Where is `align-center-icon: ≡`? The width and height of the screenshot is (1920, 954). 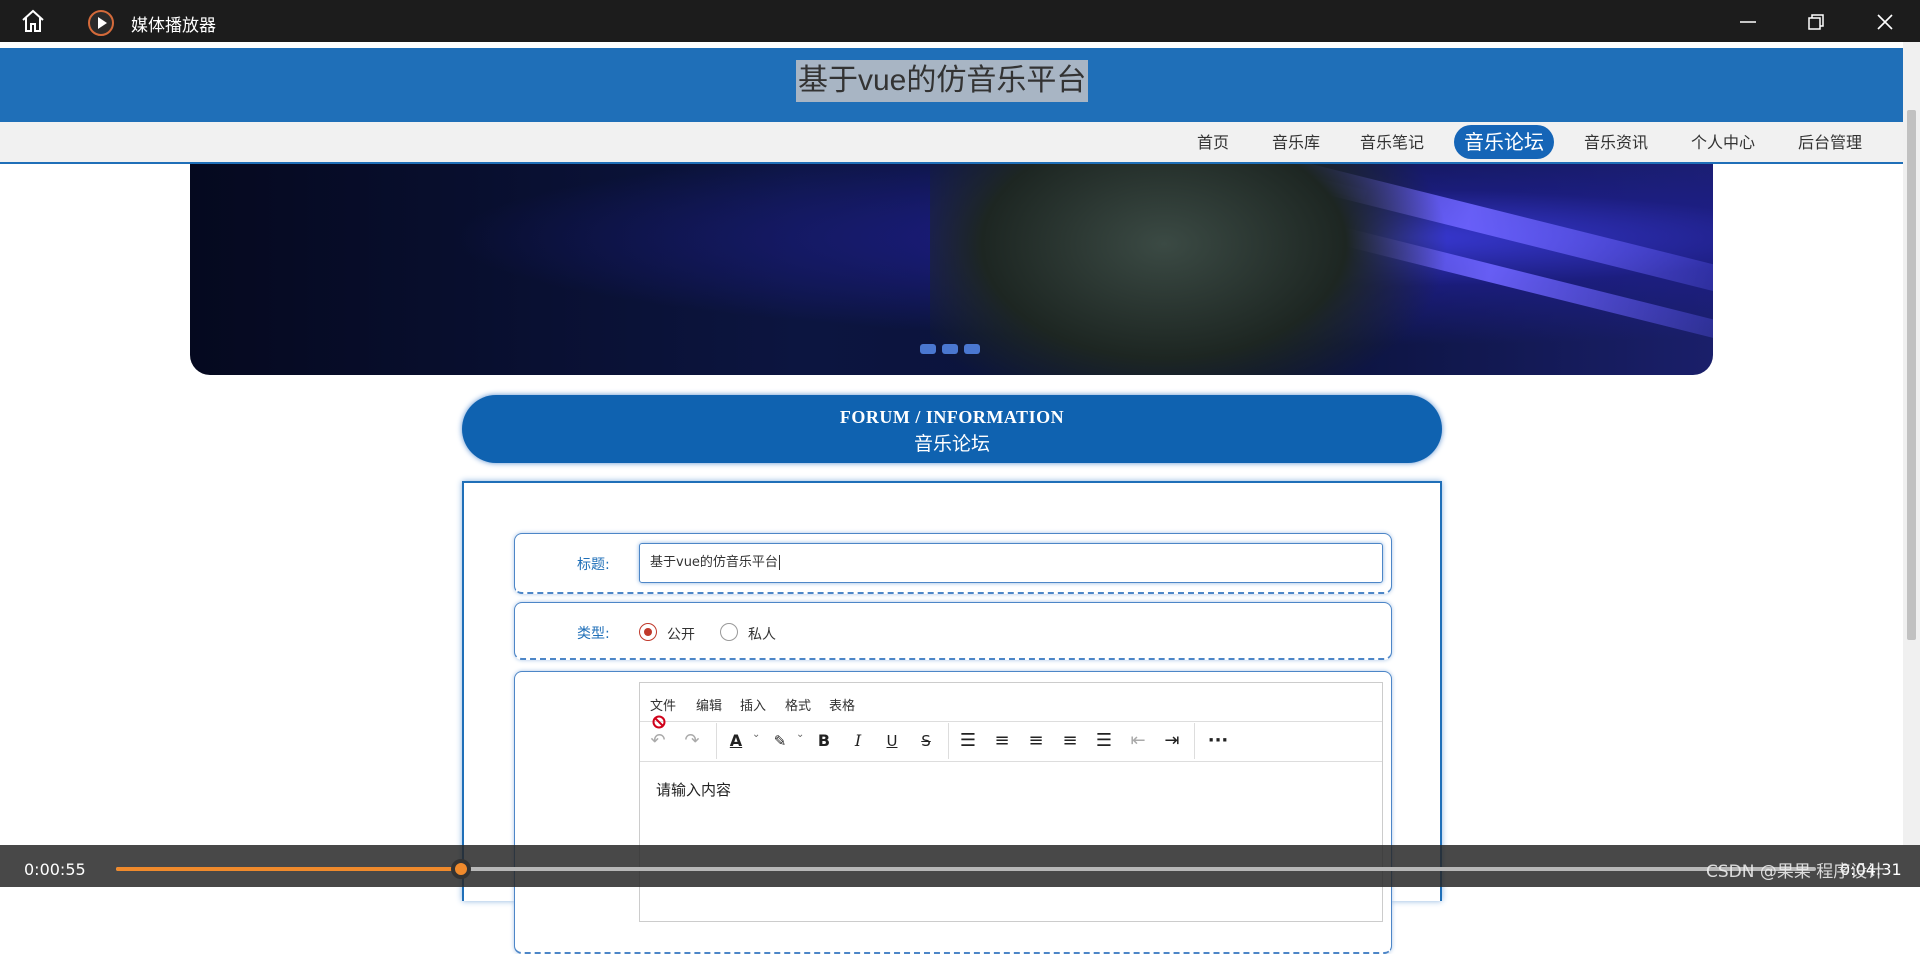
align-center-icon: ≡ is located at coordinates (1036, 741).